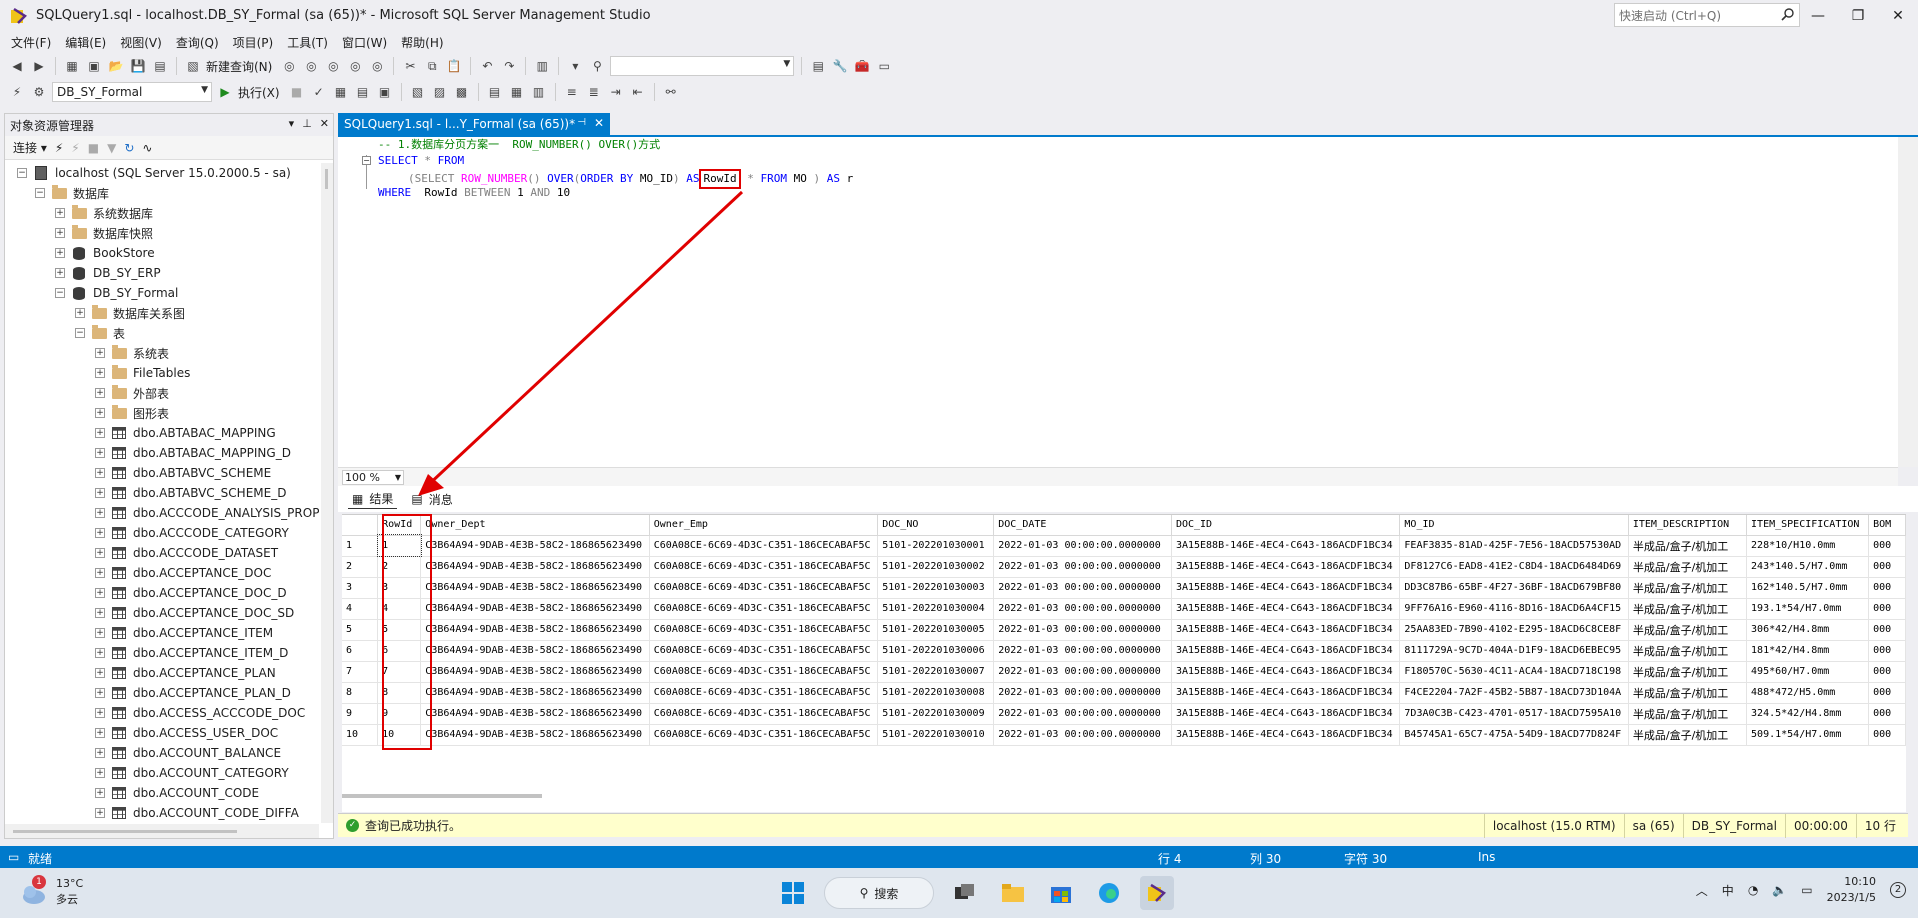 This screenshot has width=1918, height=918. What do you see at coordinates (162, 793) in the screenshot?
I see `tree-node: + dbo.ACCOUNT_CODE` at bounding box center [162, 793].